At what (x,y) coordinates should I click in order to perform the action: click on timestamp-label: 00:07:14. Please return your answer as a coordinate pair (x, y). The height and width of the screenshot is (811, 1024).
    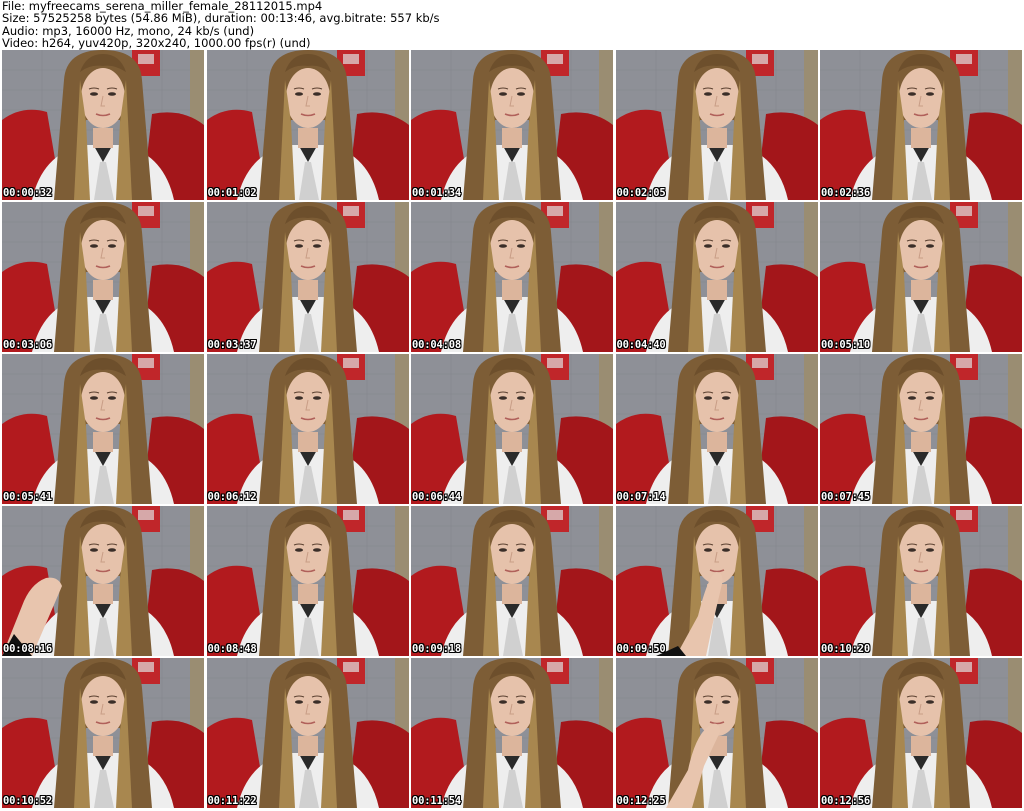
    Looking at the image, I should click on (641, 497).